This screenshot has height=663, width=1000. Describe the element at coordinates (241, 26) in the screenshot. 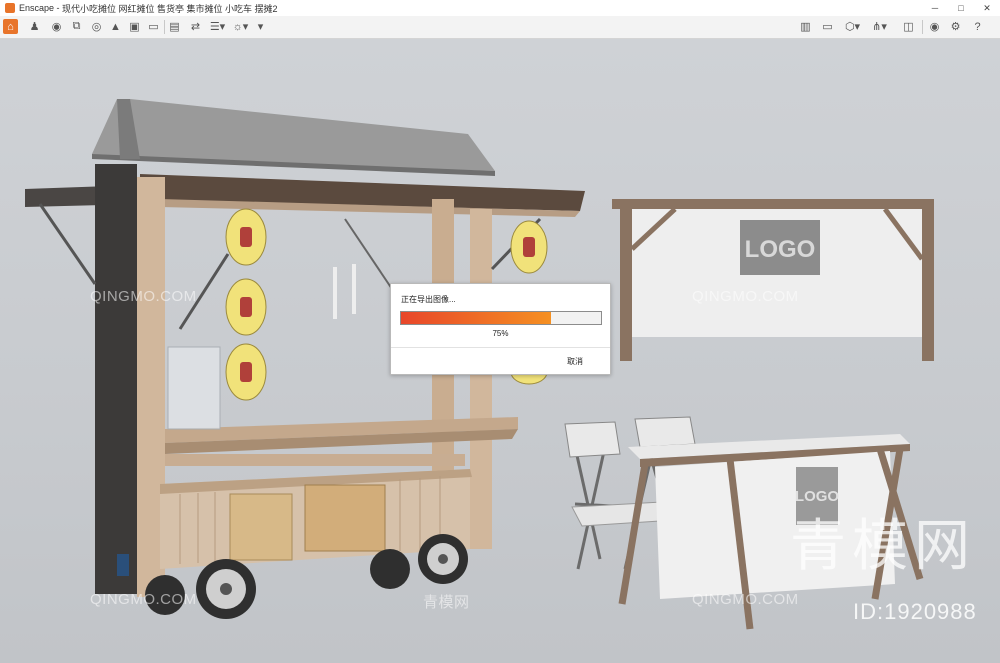

I see `sun-icon: ☼▾` at that location.